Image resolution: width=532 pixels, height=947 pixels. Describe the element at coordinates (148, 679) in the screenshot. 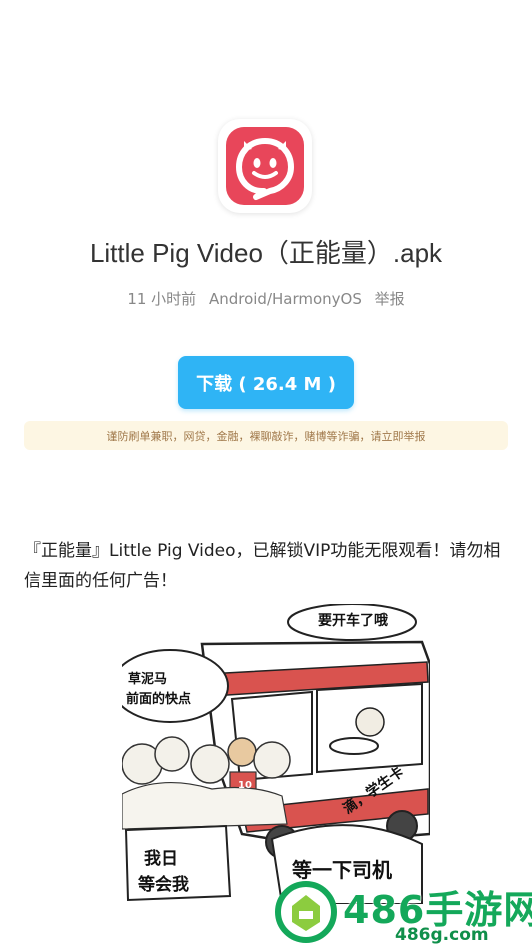

I see `comic-bubble-left-1: 草泥马` at that location.